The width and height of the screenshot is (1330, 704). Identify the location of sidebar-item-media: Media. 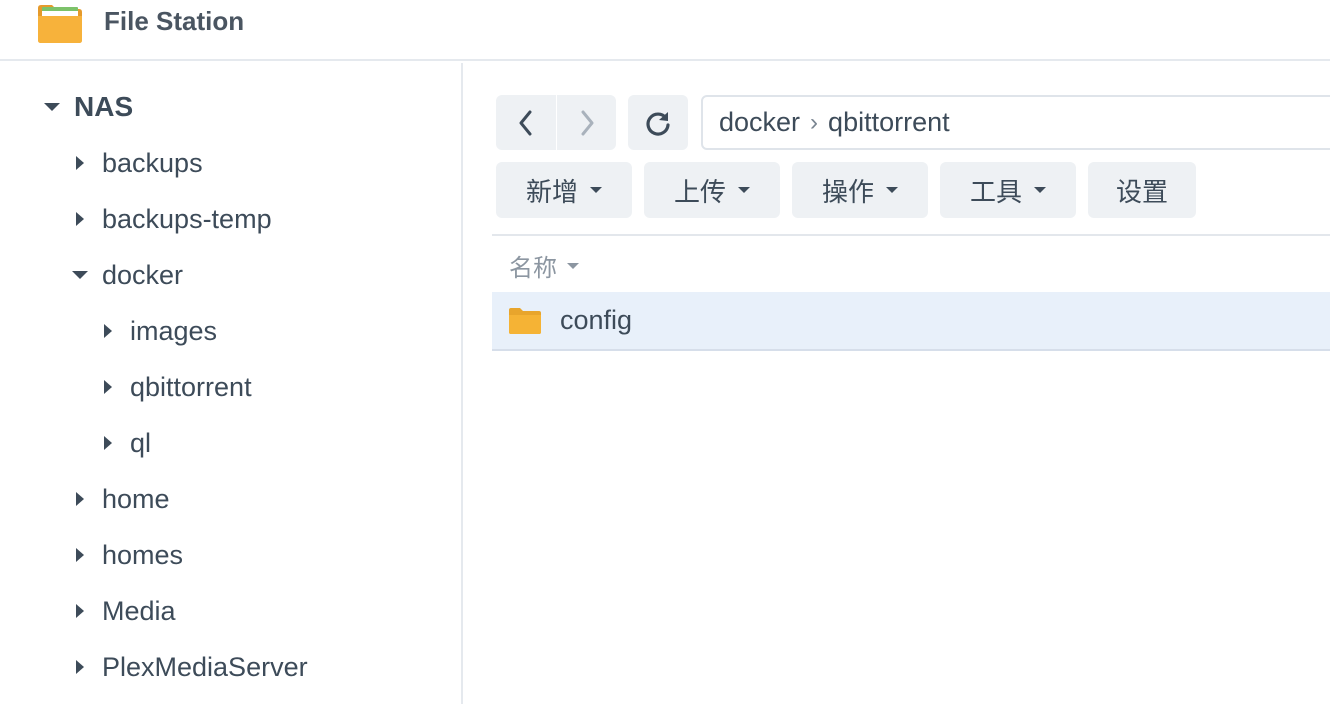
(126, 611).